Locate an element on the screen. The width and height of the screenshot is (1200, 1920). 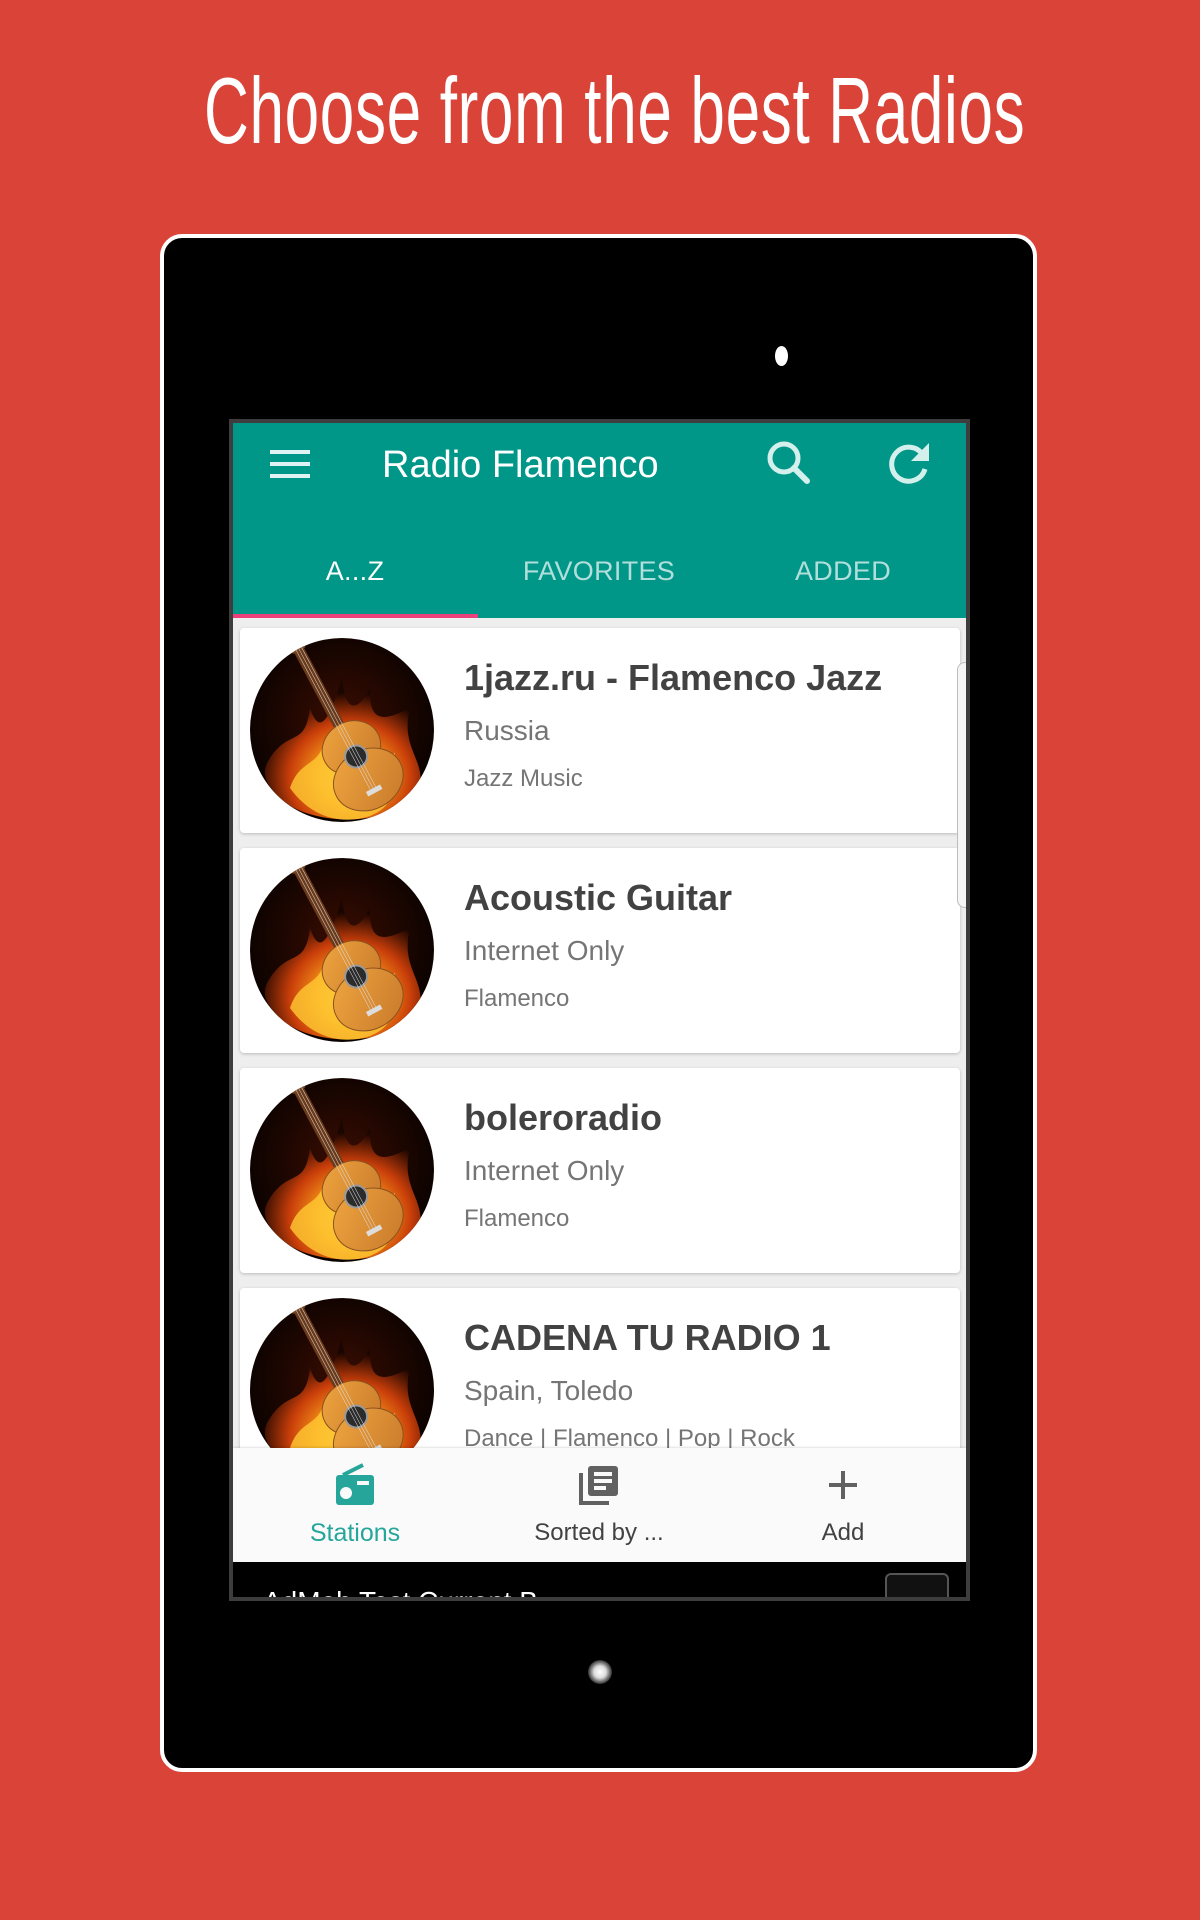
station-card: Acoustic Guitar Internet Only Flamenco is located at coordinates (600, 950).